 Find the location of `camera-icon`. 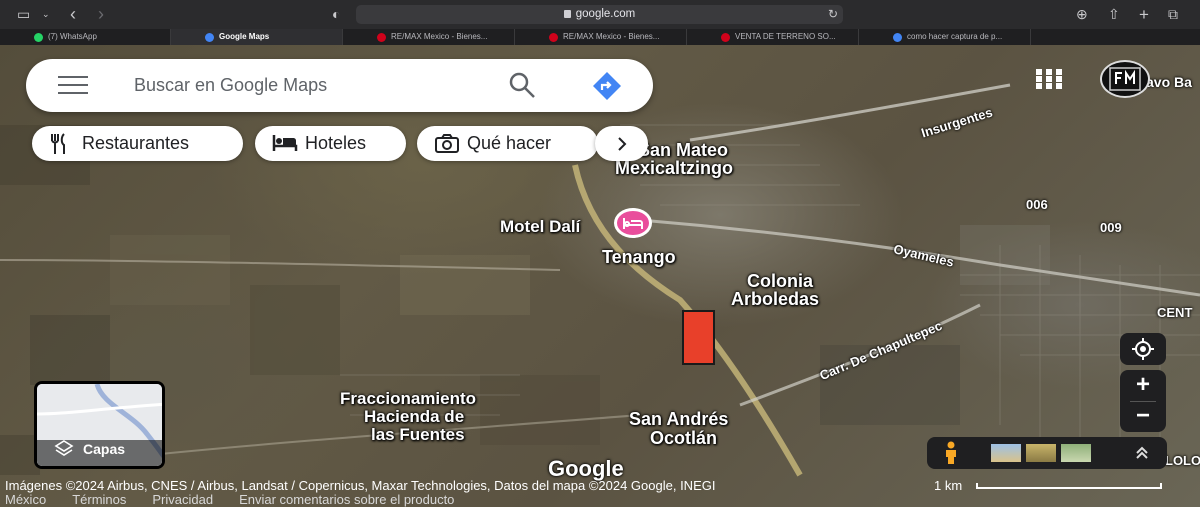

camera-icon is located at coordinates (447, 143).